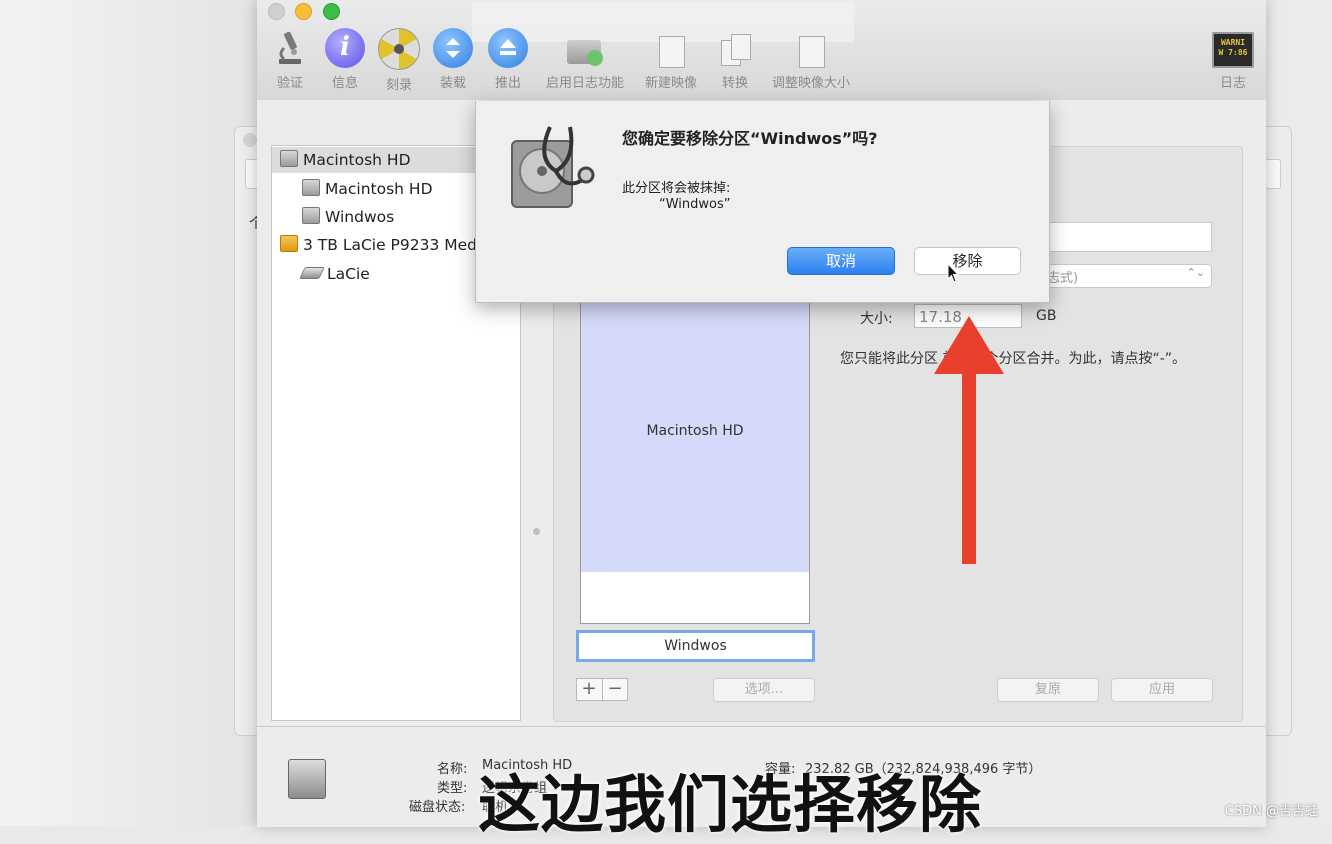 This screenshot has height=844, width=1332. Describe the element at coordinates (552, 165) in the screenshot. I see `disk-utility-icon` at that location.